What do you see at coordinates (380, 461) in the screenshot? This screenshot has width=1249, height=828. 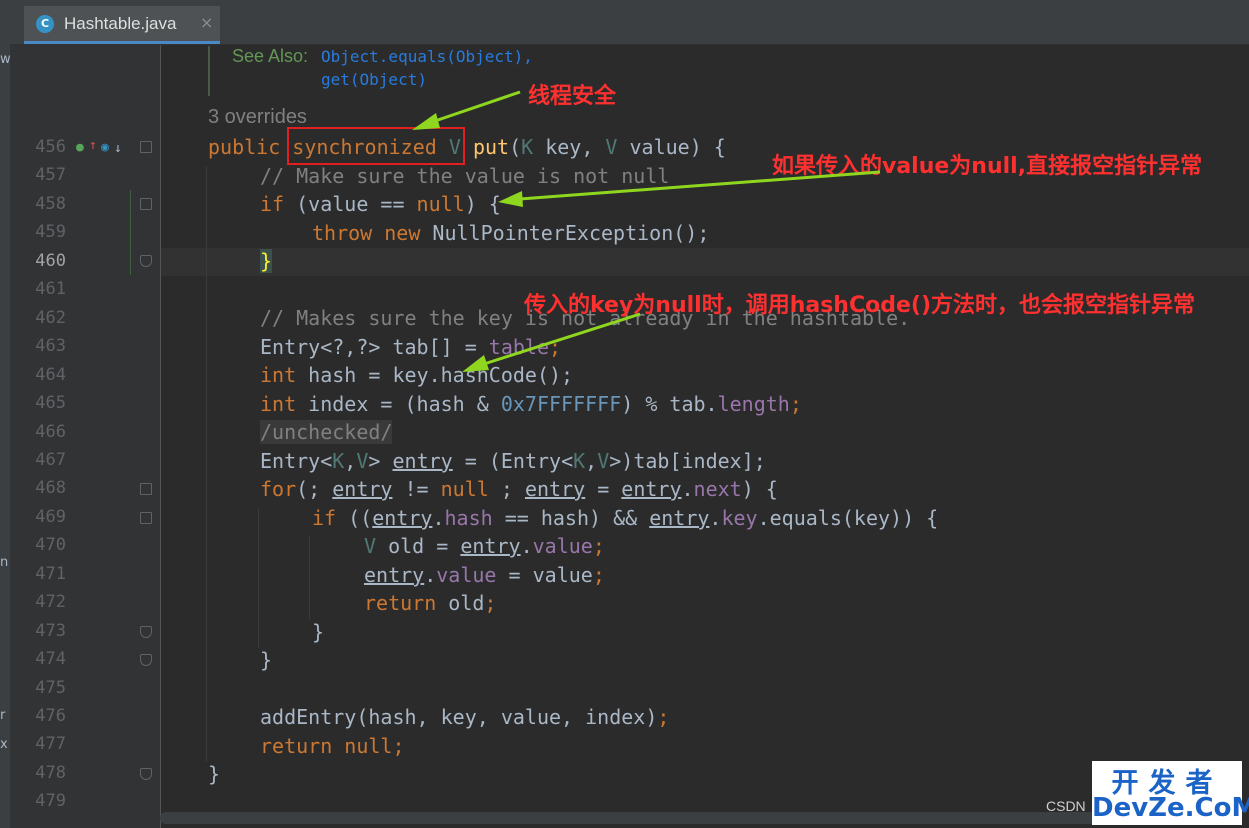 I see `token: >` at bounding box center [380, 461].